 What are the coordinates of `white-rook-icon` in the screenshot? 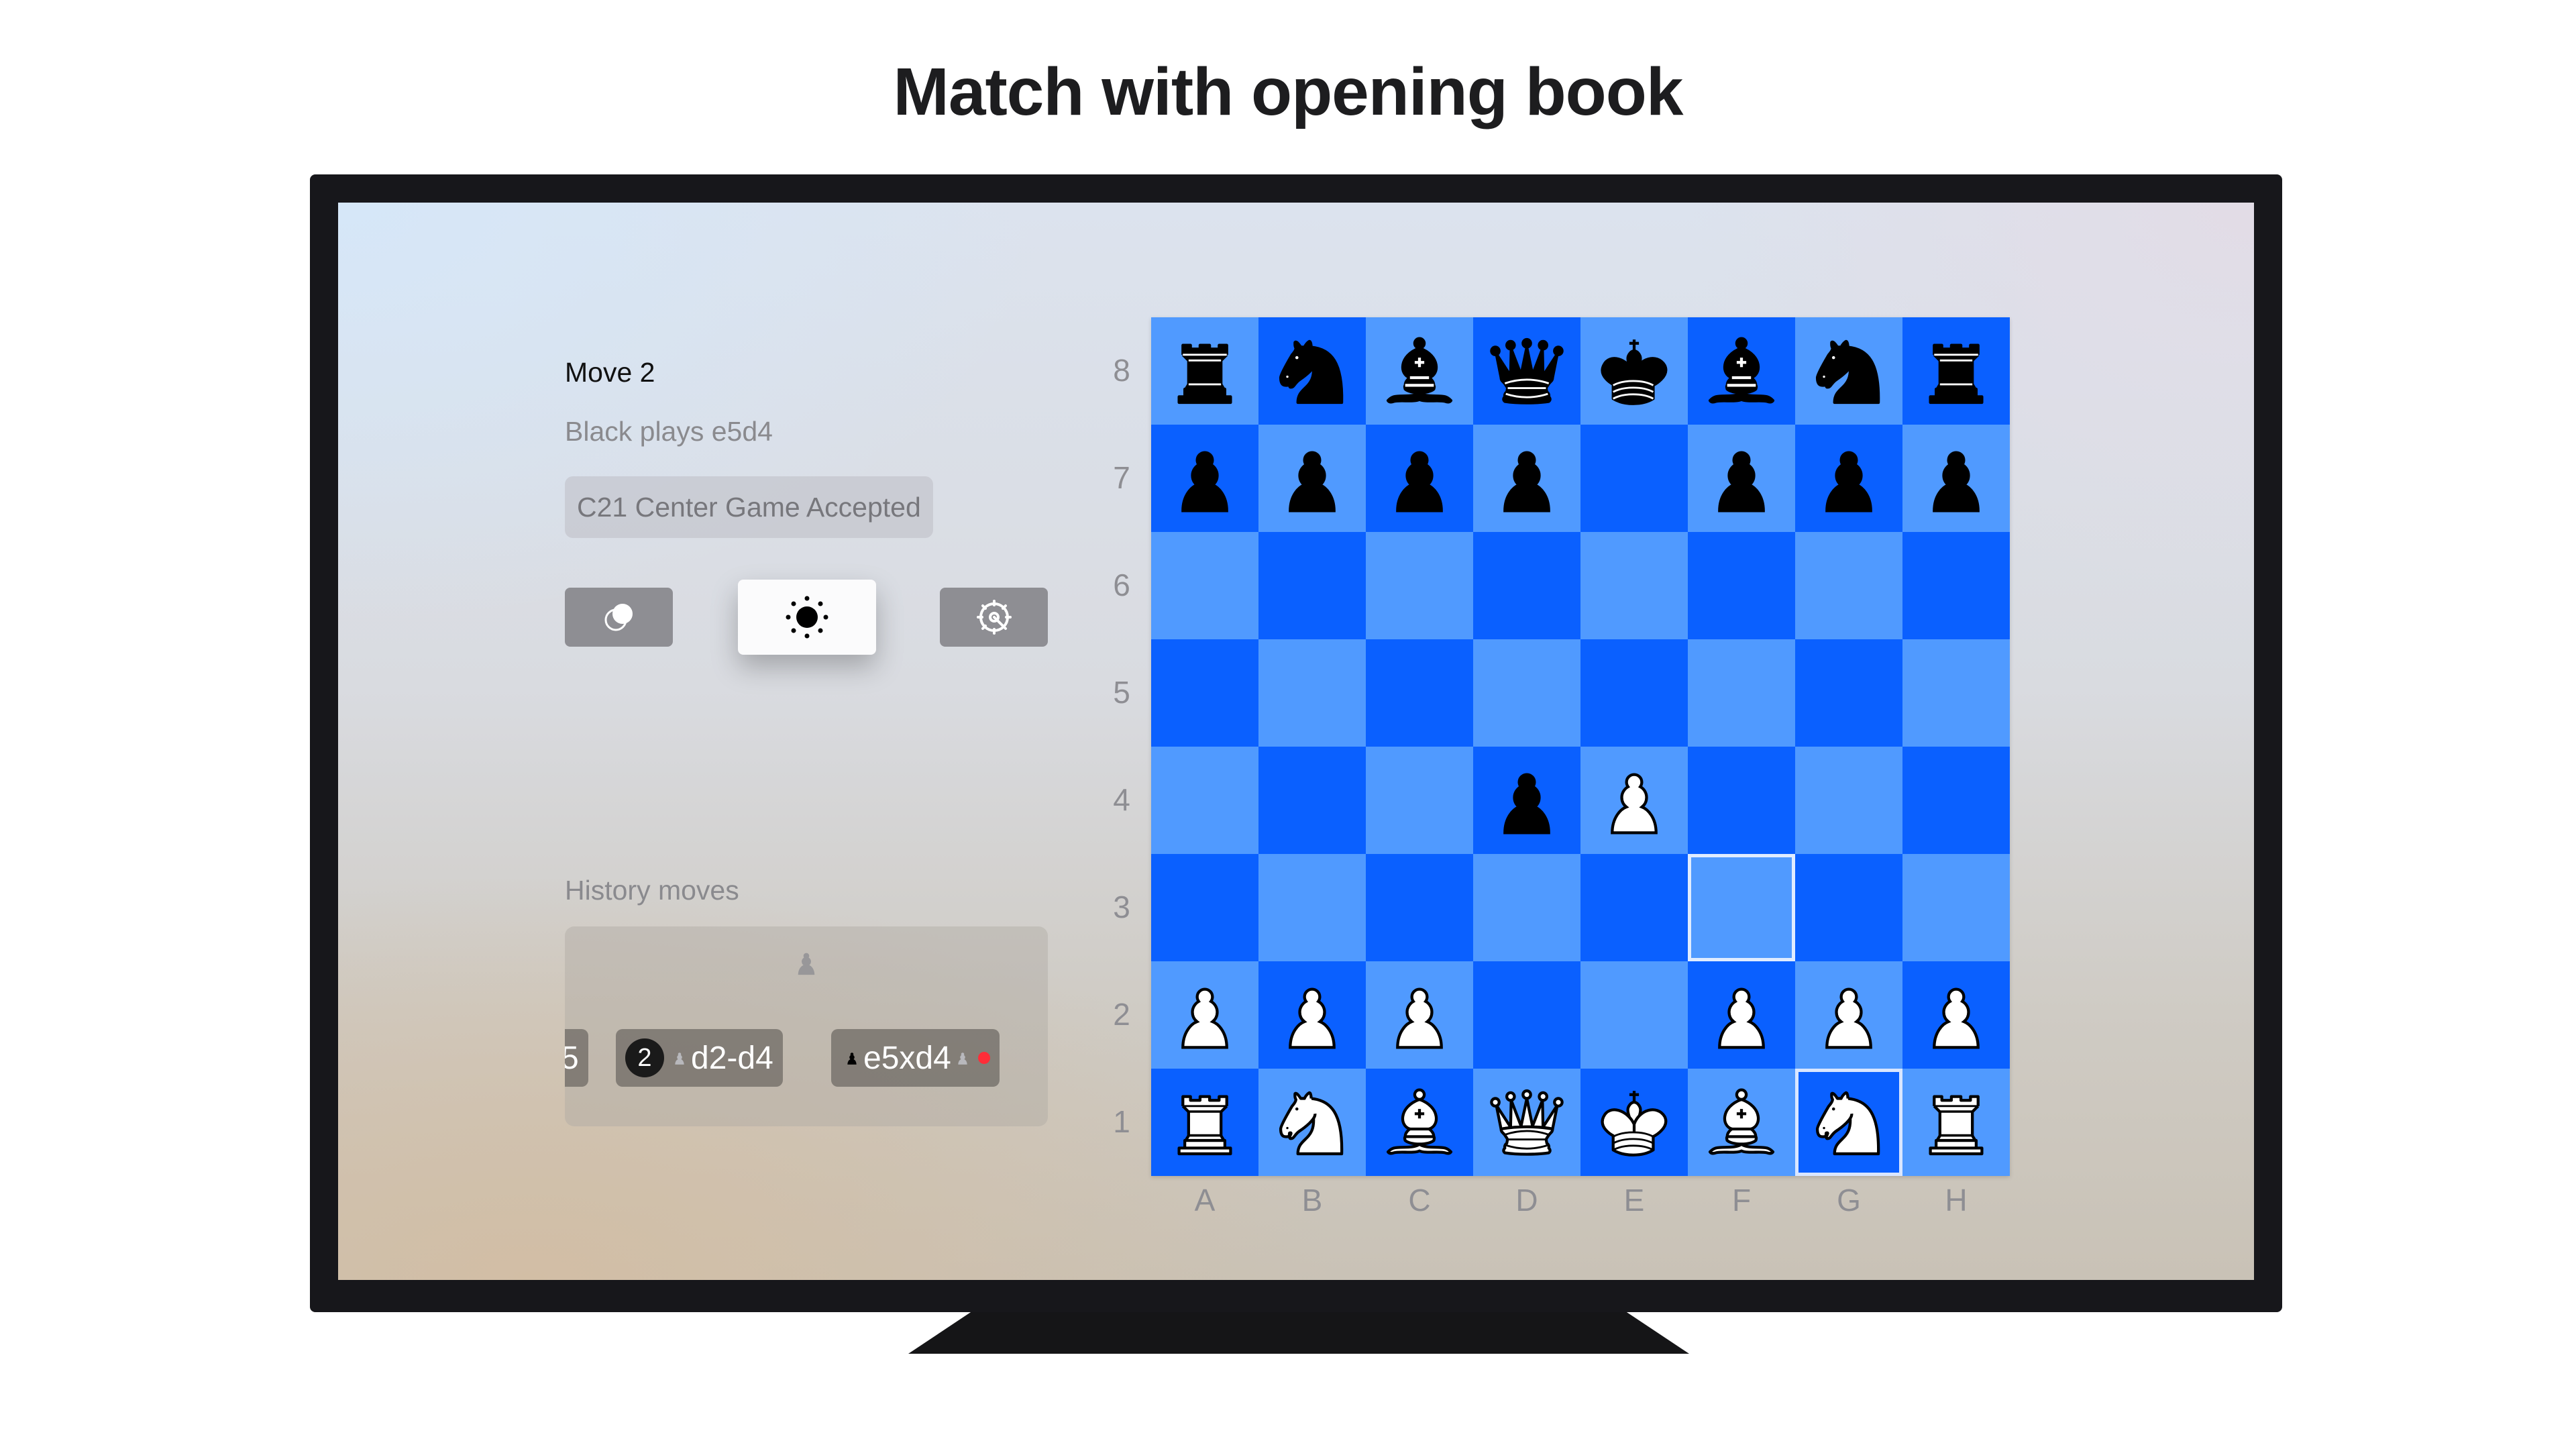 It's located at (1956, 1125).